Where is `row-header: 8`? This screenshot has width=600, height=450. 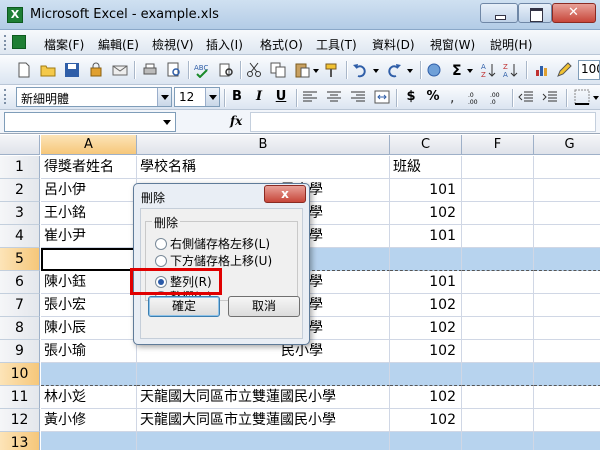
row-header: 8 is located at coordinates (20, 328).